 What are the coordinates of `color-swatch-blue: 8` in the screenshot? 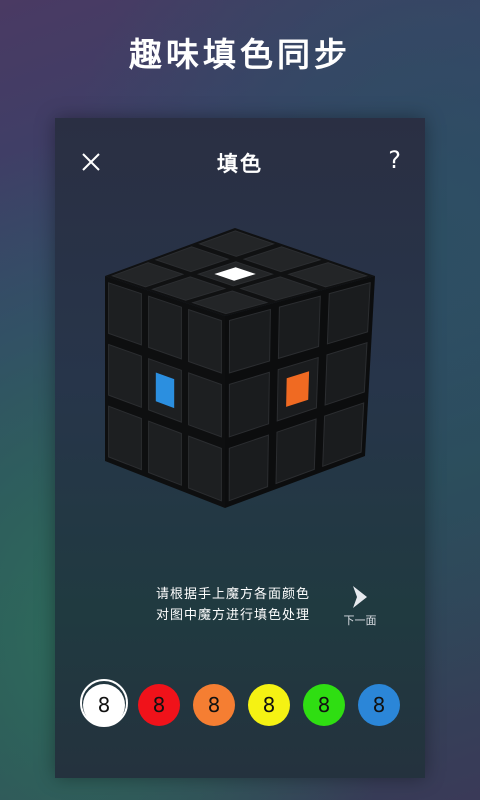 It's located at (379, 705).